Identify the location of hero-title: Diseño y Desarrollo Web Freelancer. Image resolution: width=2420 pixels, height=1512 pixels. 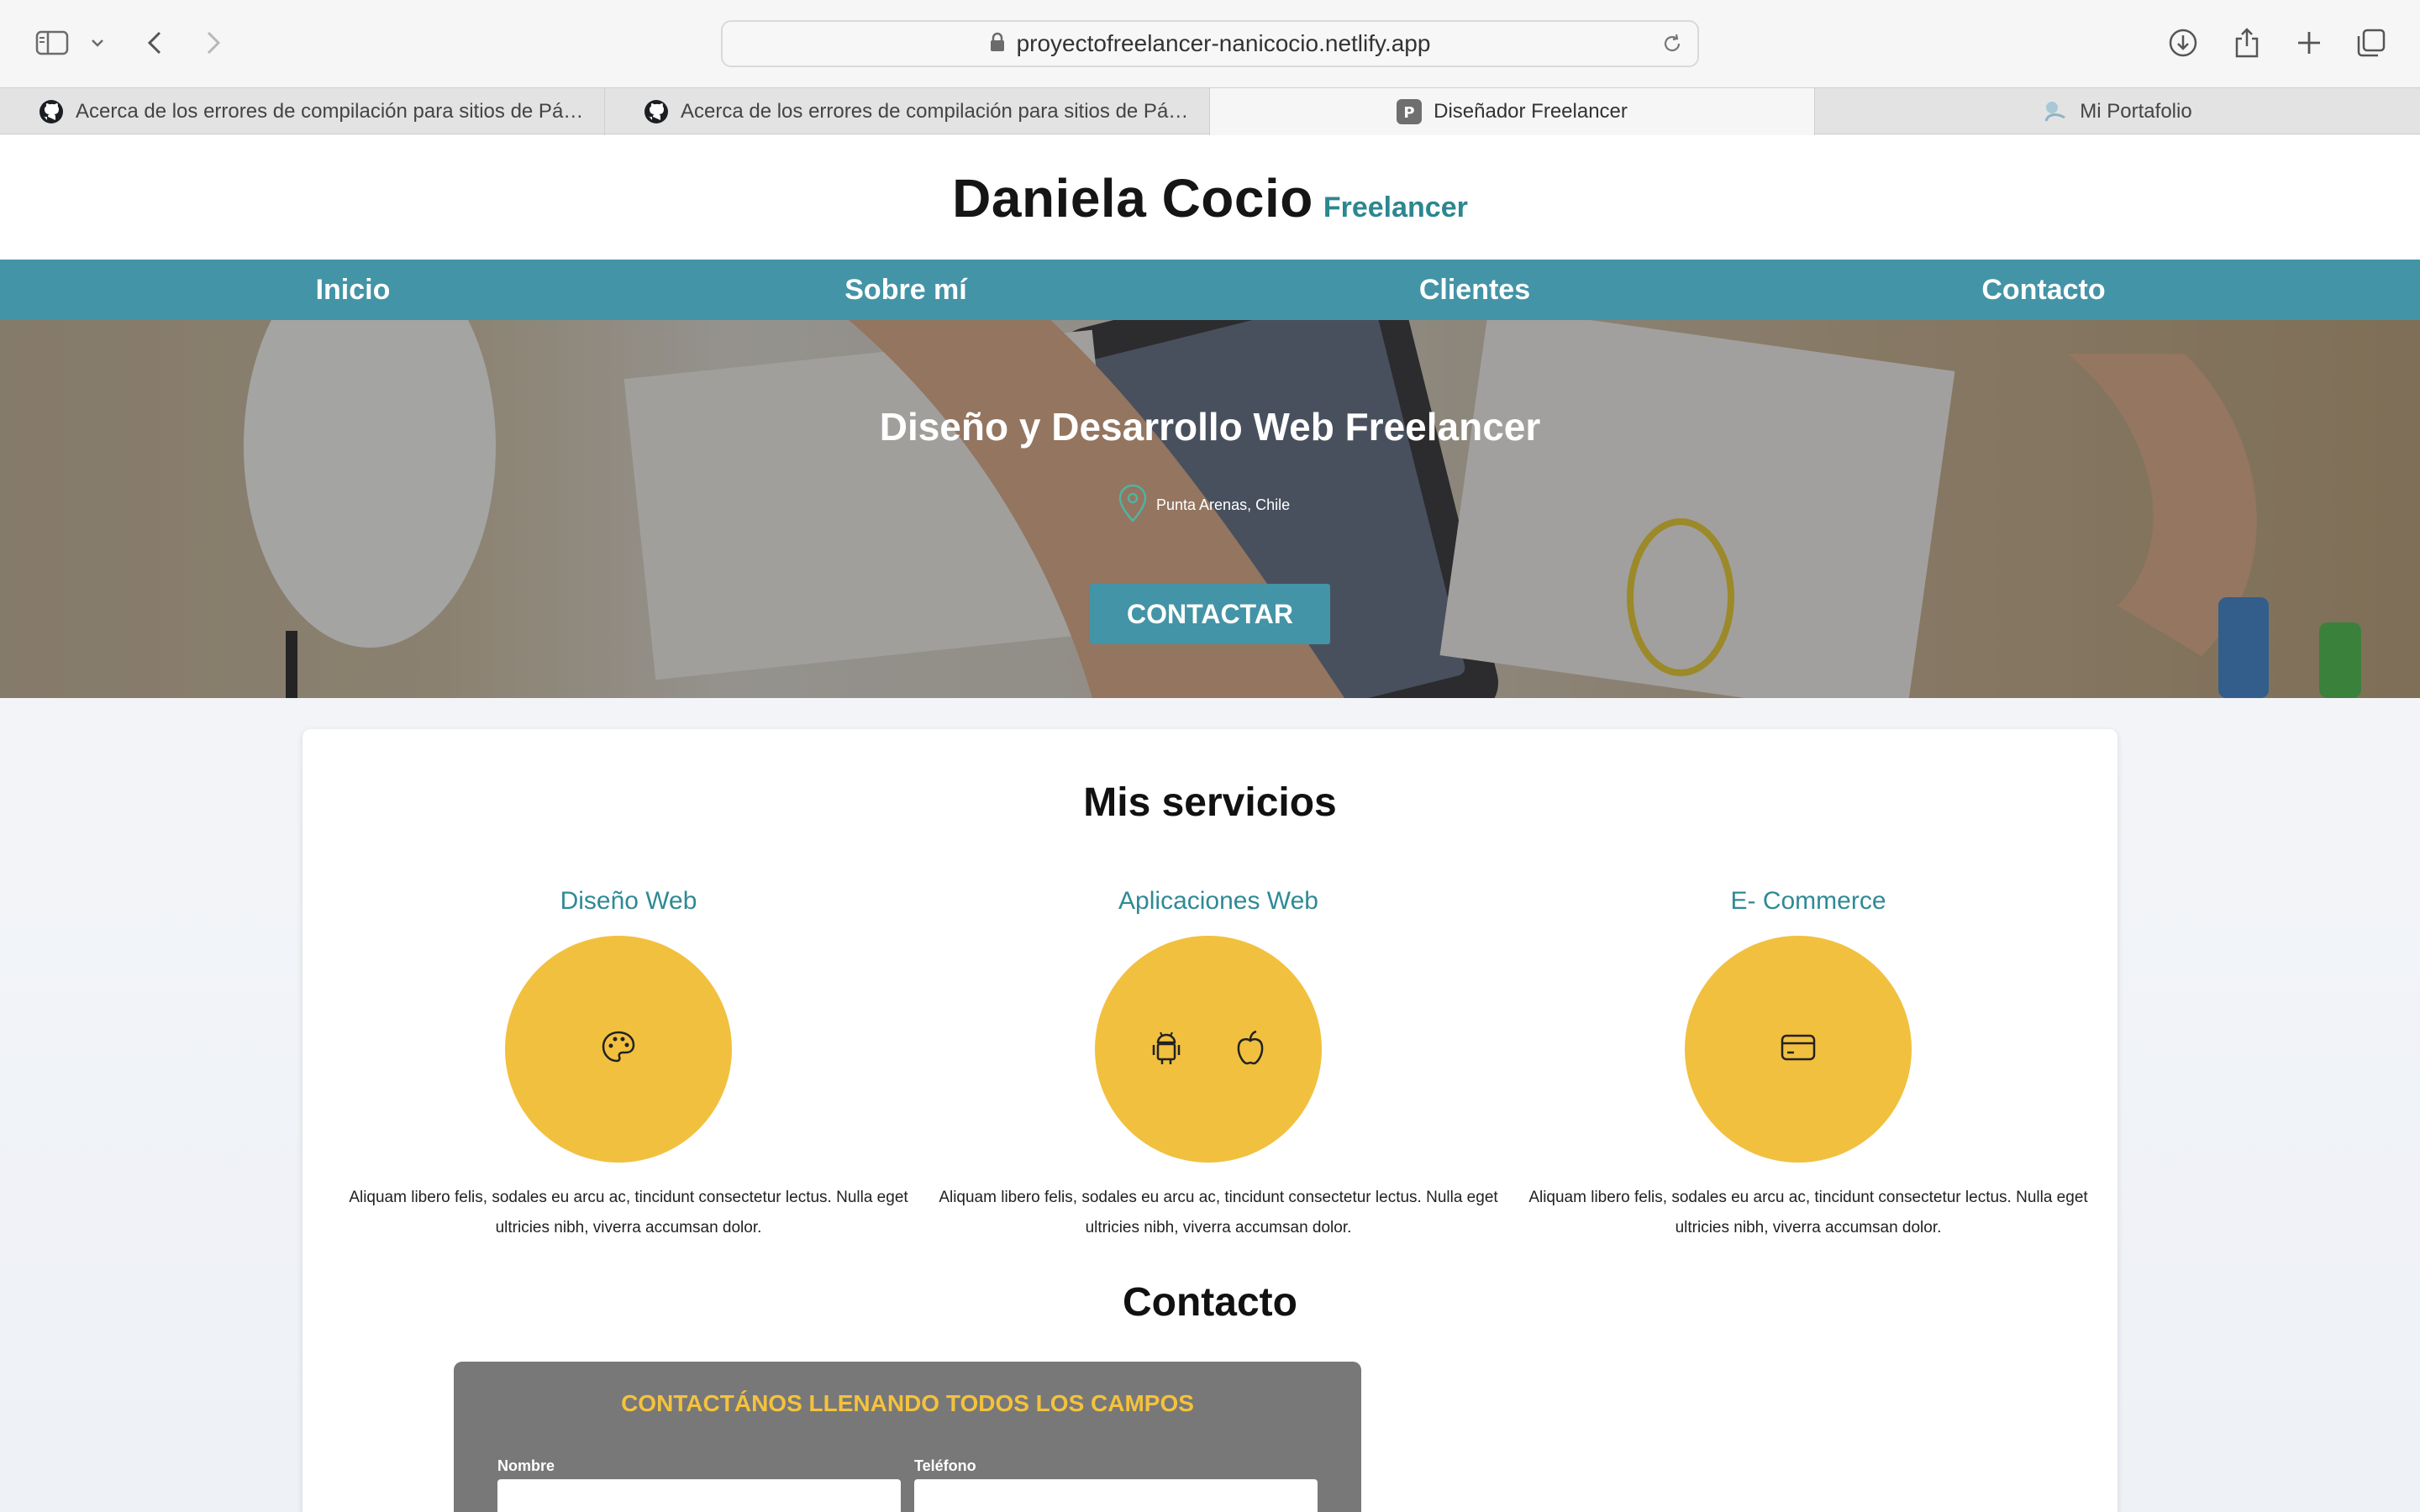
(1210, 427).